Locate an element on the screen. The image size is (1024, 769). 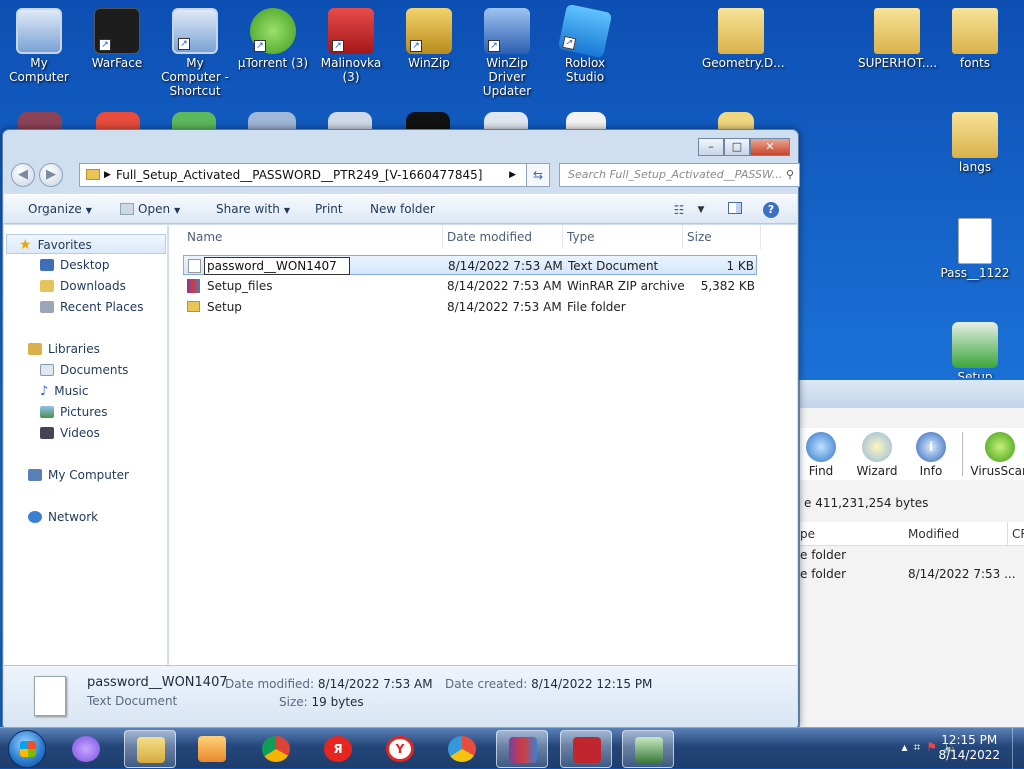
virusscan-button: VirusScan is located at coordinates (997, 455).